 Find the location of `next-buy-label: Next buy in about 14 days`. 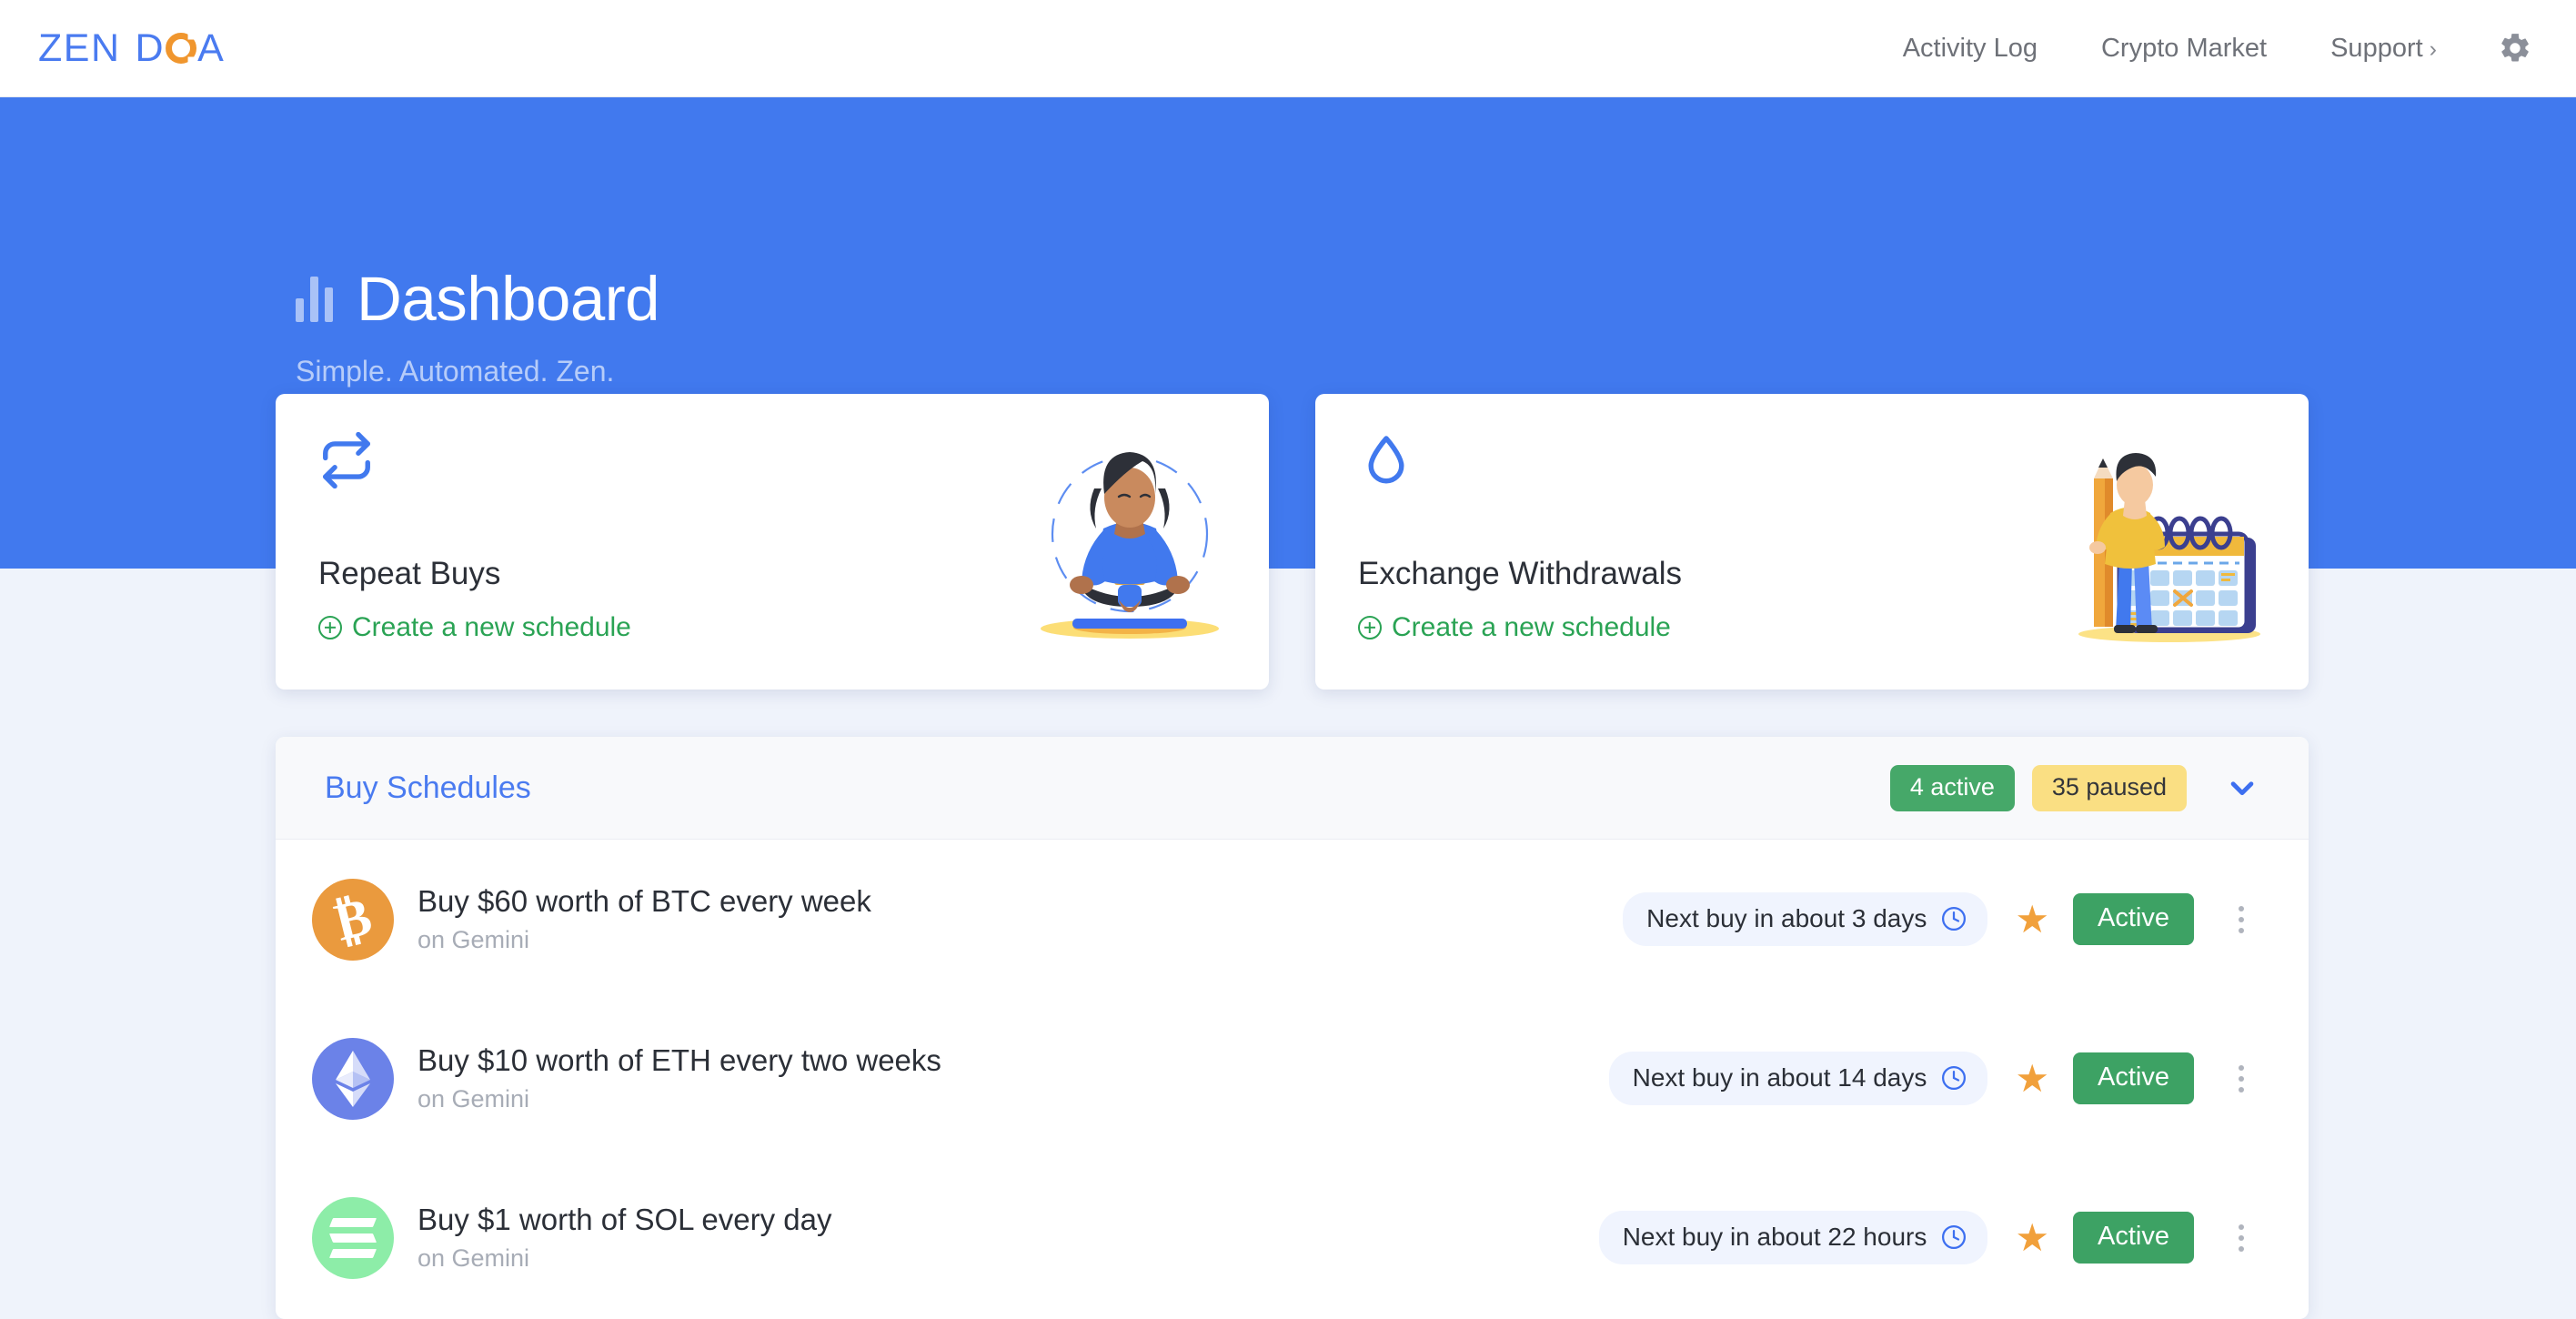

next-buy-label: Next buy in about 14 days is located at coordinates (1779, 1077).